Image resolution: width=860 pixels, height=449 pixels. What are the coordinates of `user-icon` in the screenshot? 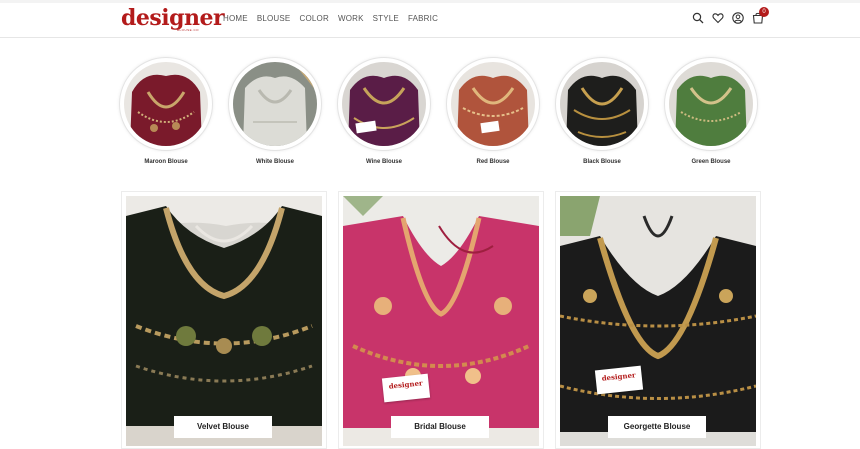 It's located at (738, 18).